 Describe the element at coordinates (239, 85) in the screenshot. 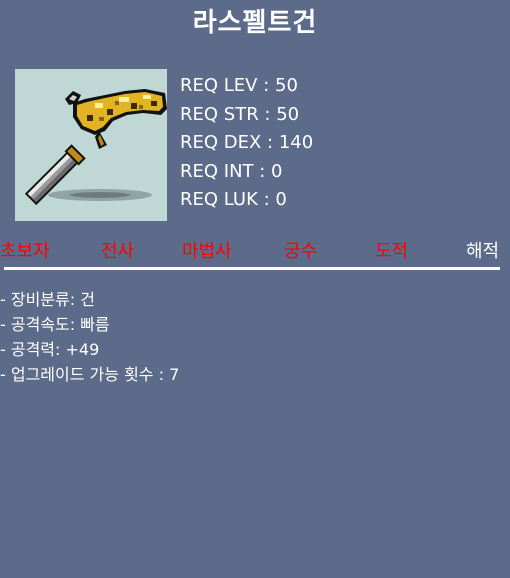

I see `req-level: REQ LEV : 50` at that location.